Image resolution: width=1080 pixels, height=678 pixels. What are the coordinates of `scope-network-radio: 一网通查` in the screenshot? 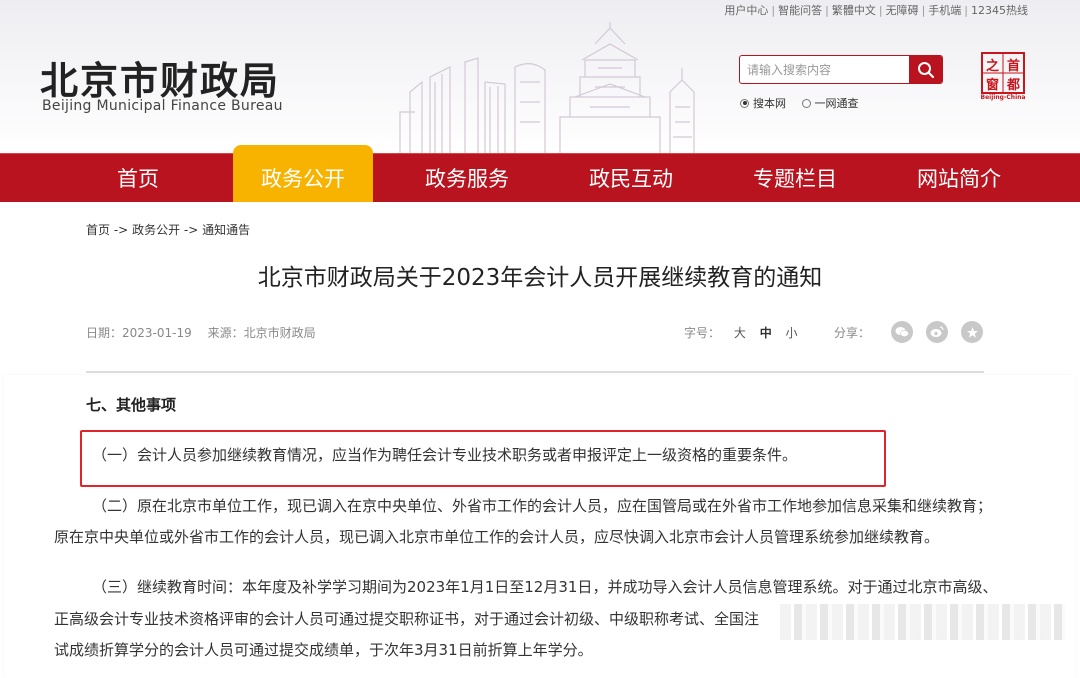 It's located at (830, 103).